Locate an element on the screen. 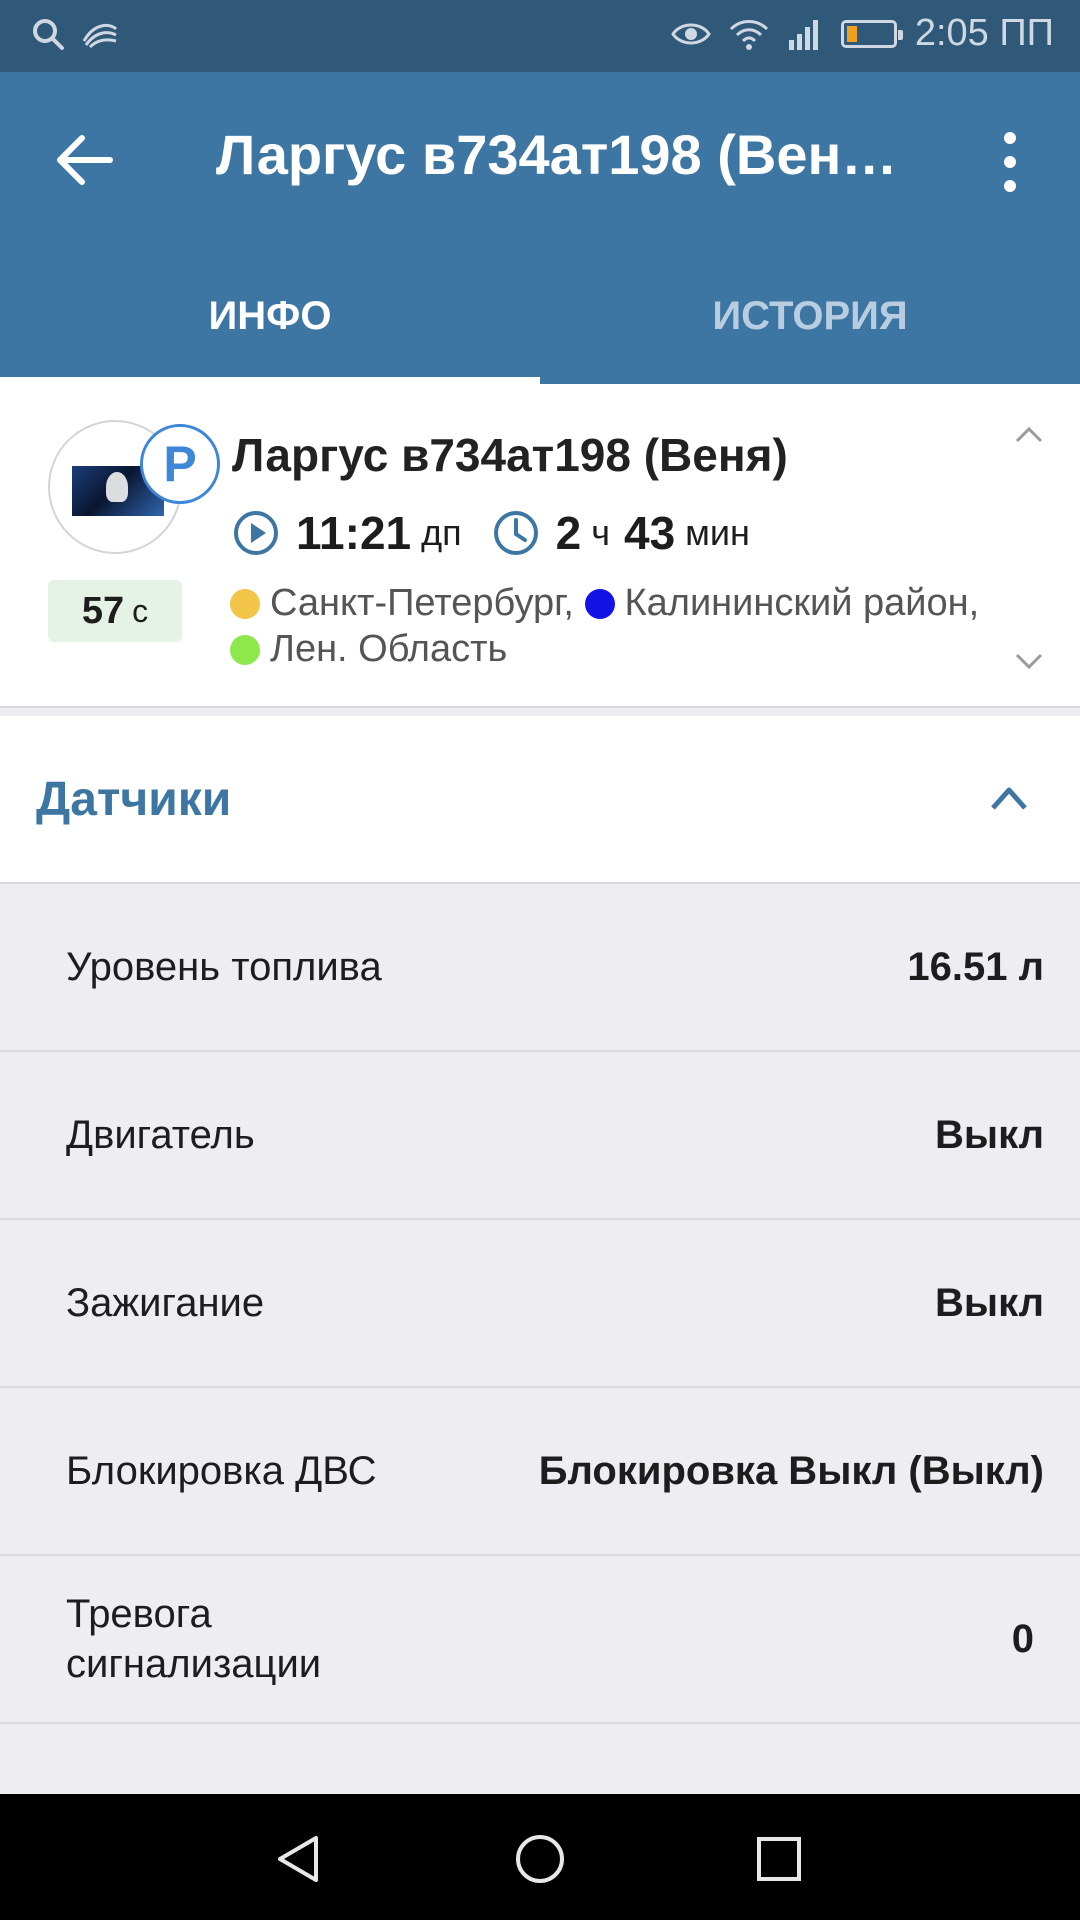  sensors-section-header: Датчики is located at coordinates (540, 800).